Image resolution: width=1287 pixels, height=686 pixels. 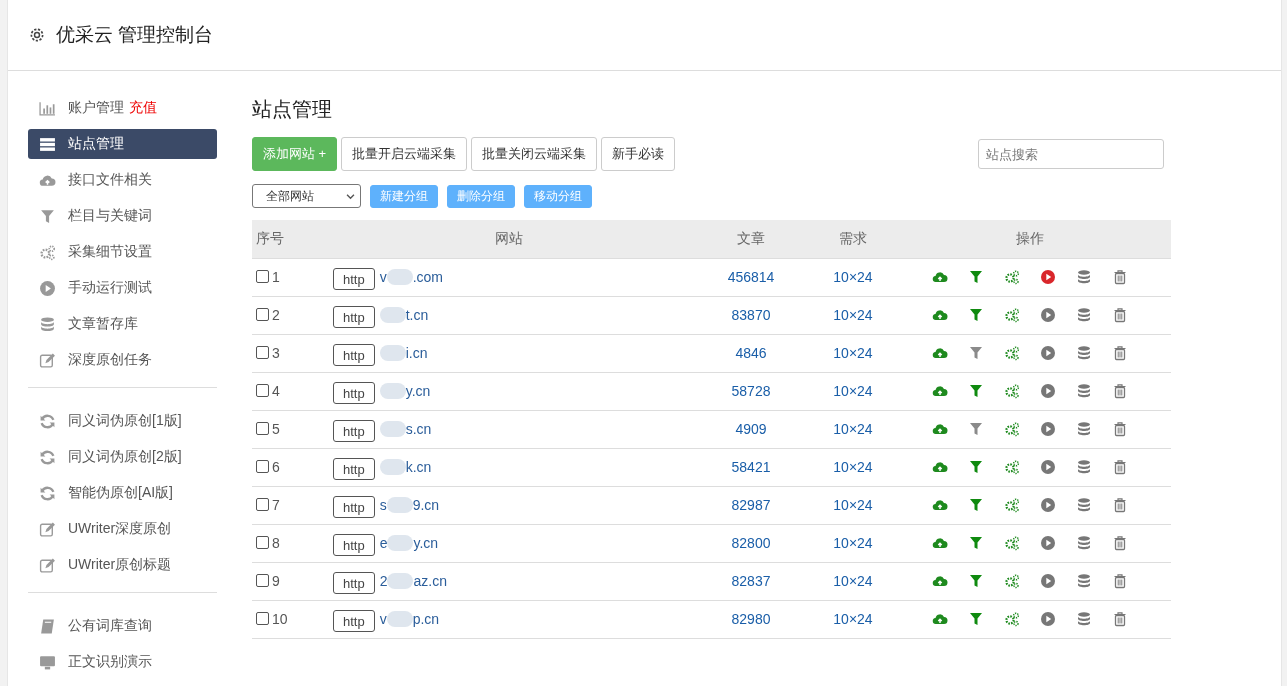 What do you see at coordinates (122, 252) in the screenshot?
I see `sidebar-item: 采集细节设置` at bounding box center [122, 252].